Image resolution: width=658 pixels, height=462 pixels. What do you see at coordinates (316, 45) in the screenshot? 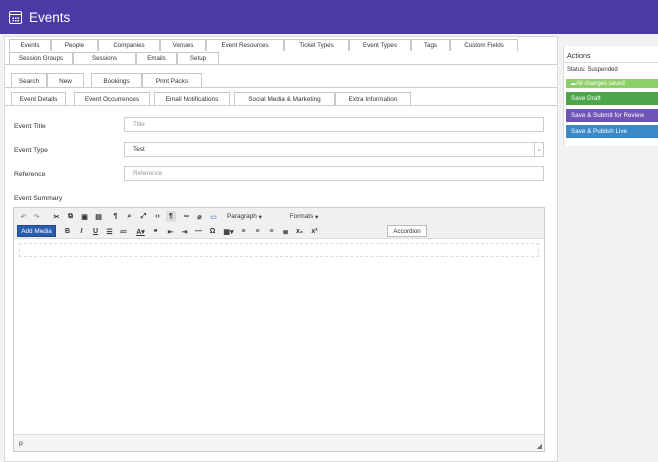
I see `nav-tab-ticket-types: Ticket Types` at bounding box center [316, 45].